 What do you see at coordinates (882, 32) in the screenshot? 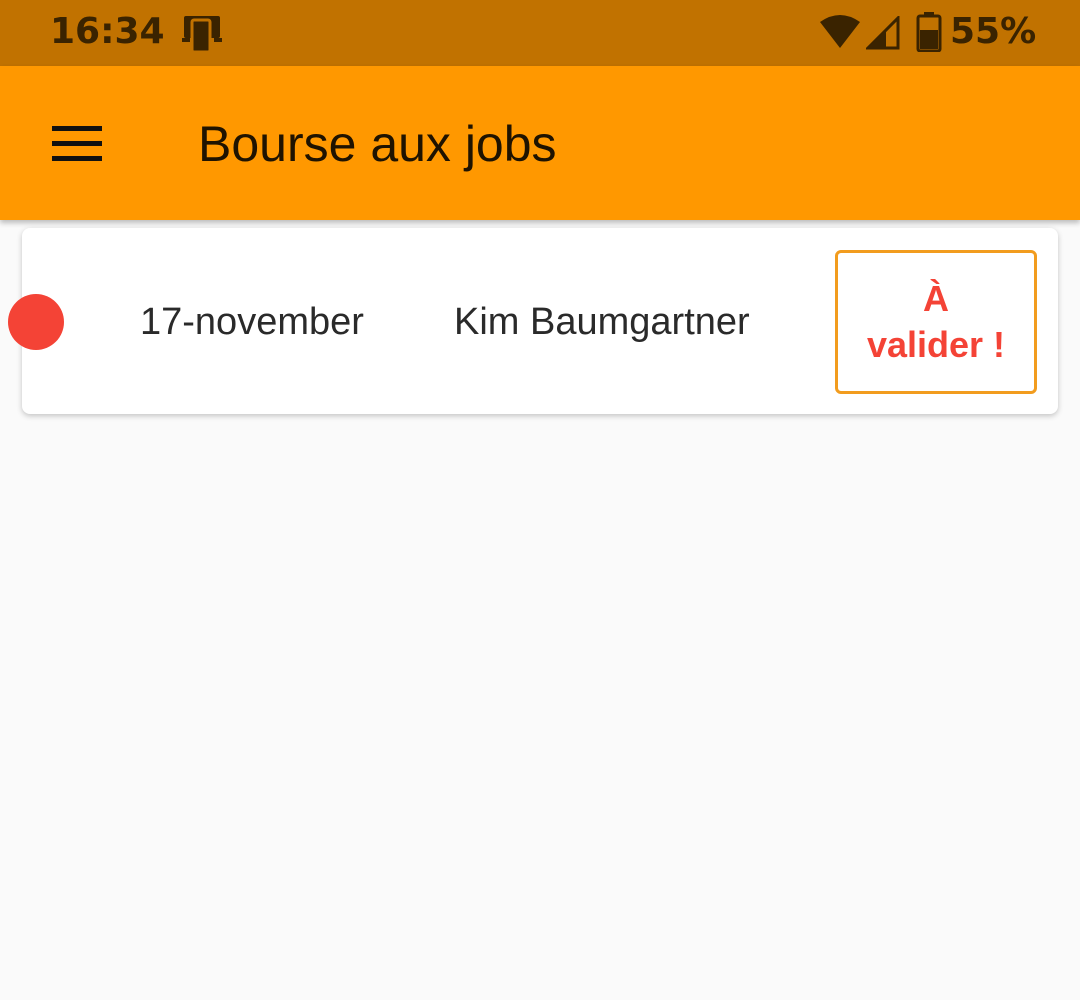
I see `cell-signal-icon` at bounding box center [882, 32].